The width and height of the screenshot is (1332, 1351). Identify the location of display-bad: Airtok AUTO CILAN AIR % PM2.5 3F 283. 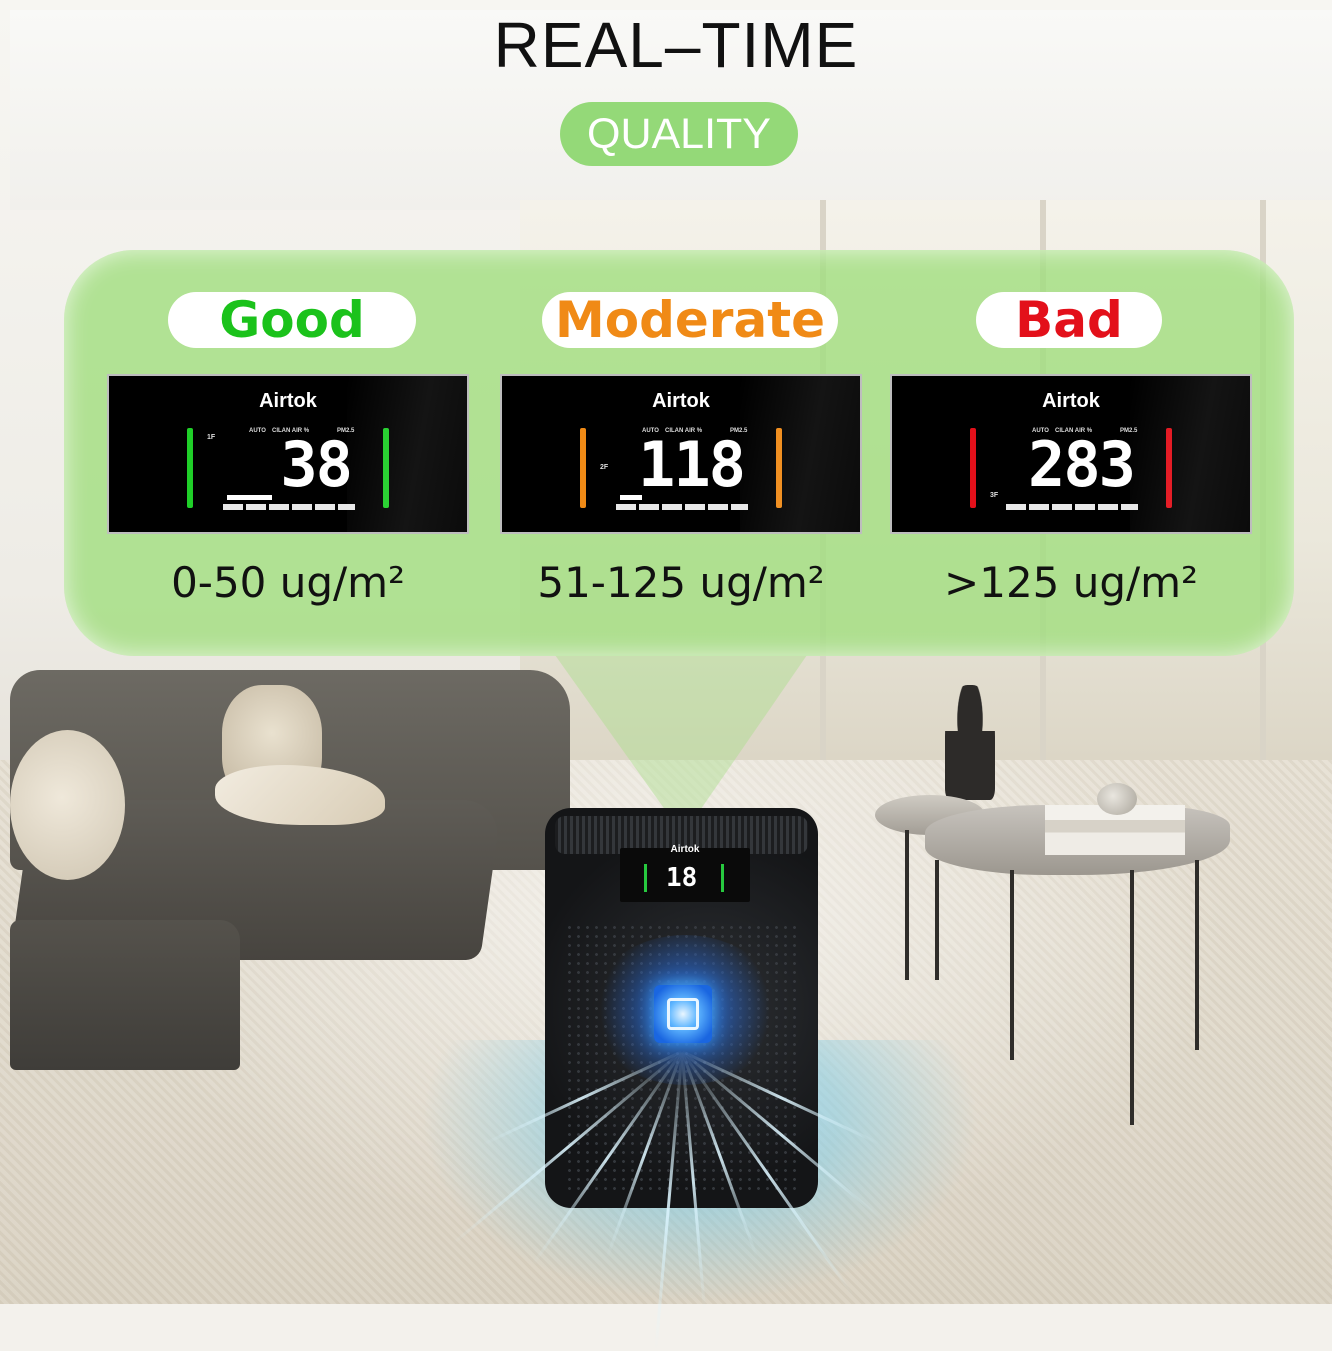
(1071, 454).